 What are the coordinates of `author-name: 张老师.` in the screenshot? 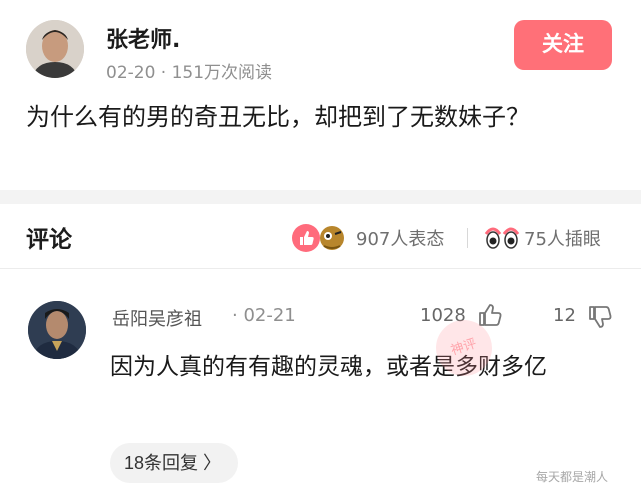 It's located at (143, 38).